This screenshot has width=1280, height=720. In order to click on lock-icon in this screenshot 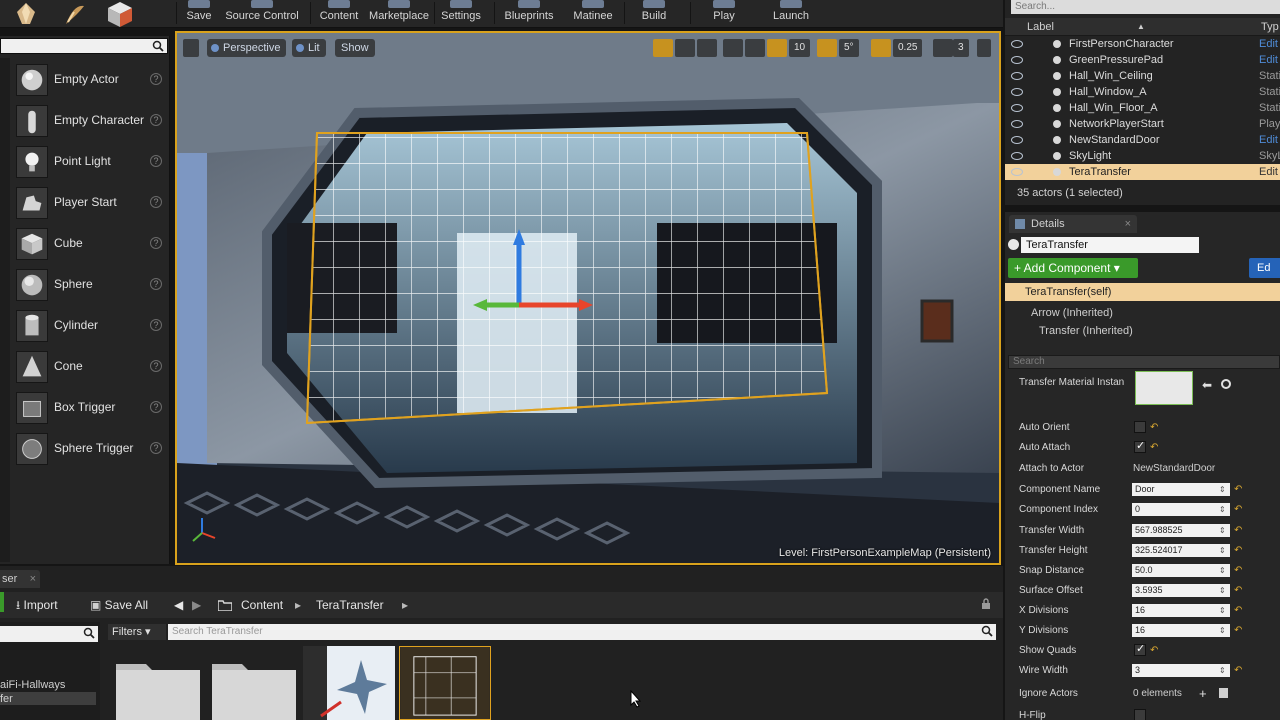, I will do `click(986, 604)`.